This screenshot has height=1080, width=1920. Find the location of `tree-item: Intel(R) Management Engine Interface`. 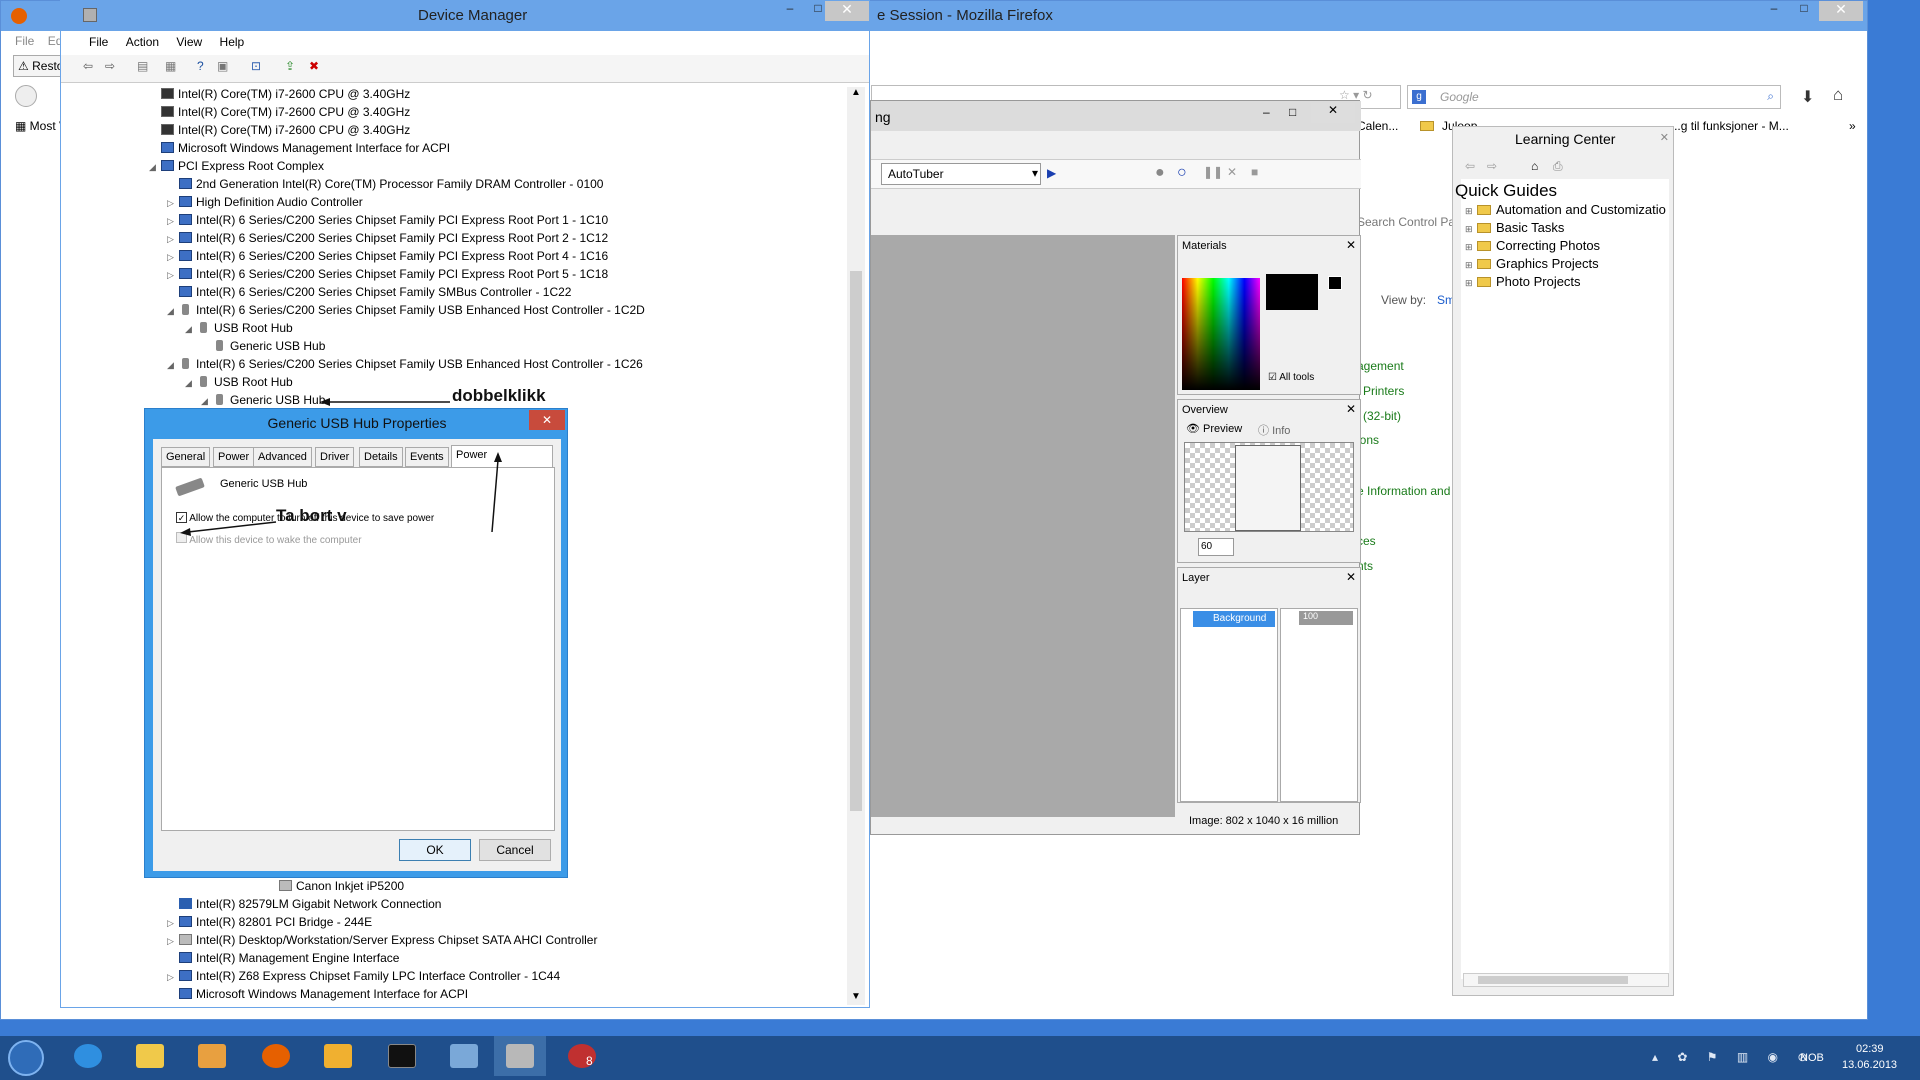

tree-item: Intel(R) Management Engine Interface is located at coordinates (289, 958).